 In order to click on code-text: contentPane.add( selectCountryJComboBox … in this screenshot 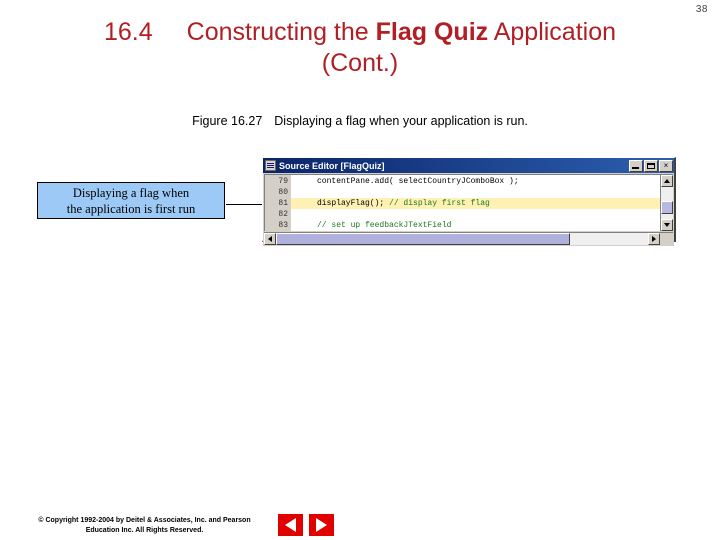, I will do `click(418, 181)`.